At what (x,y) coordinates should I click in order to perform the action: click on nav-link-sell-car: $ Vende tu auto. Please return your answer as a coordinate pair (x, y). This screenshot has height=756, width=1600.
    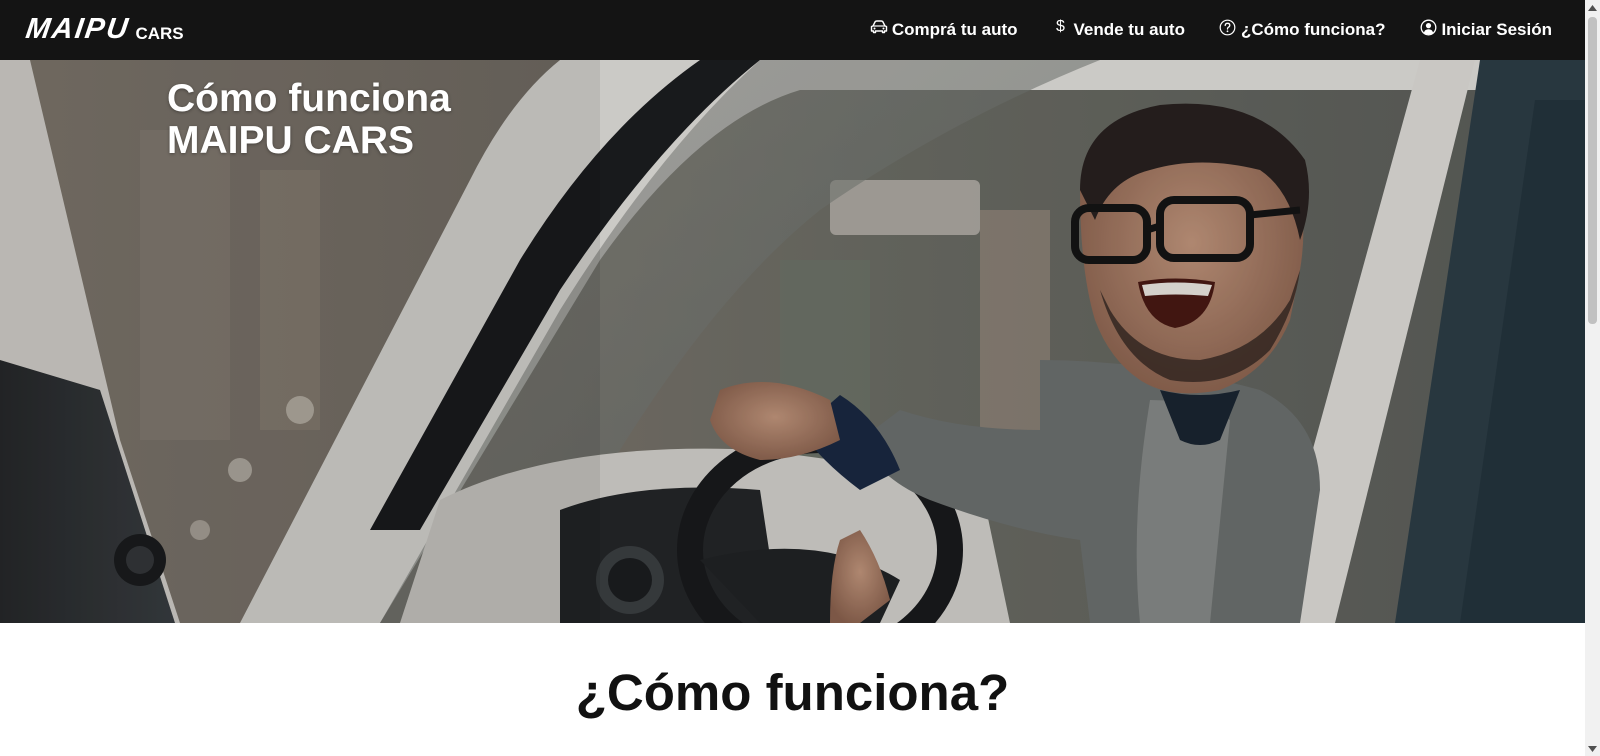
    Looking at the image, I should click on (1118, 29).